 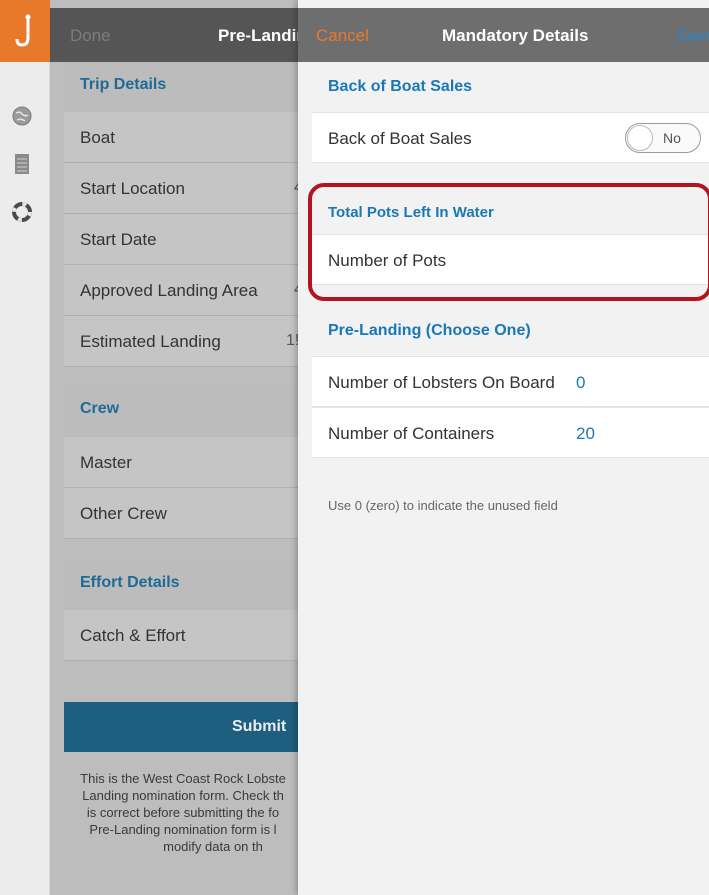 What do you see at coordinates (672, 138) in the screenshot?
I see `toggle-value: No` at bounding box center [672, 138].